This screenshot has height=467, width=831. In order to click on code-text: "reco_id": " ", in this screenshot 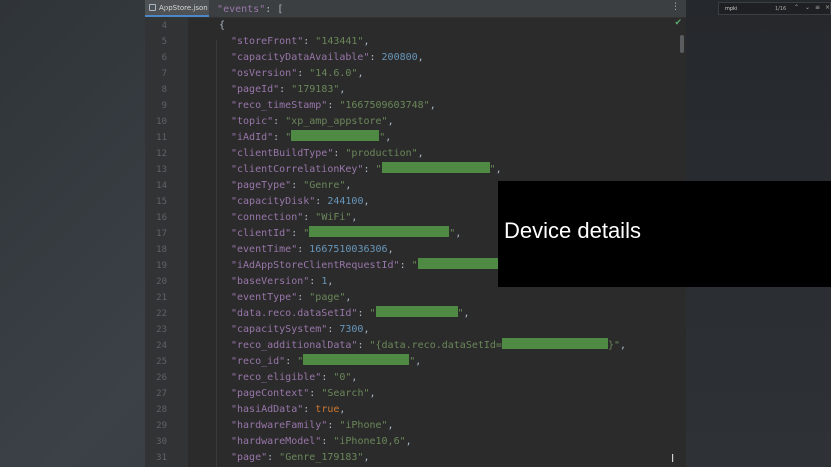, I will do `click(326, 362)`.